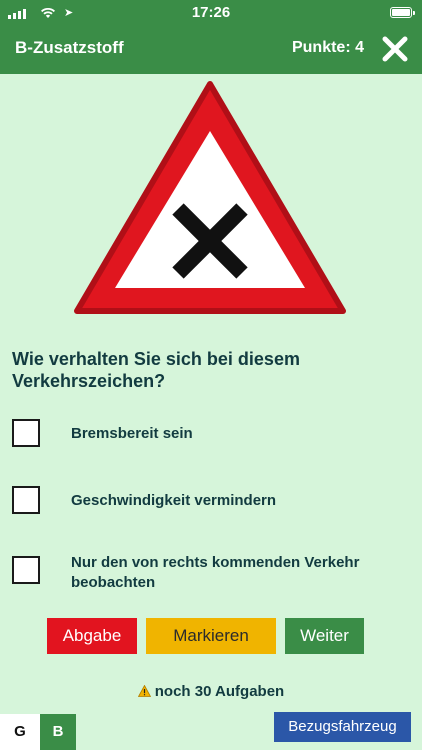 Image resolution: width=422 pixels, height=750 pixels. I want to click on answer-option-1: Bremsbereit sein, so click(212, 435).